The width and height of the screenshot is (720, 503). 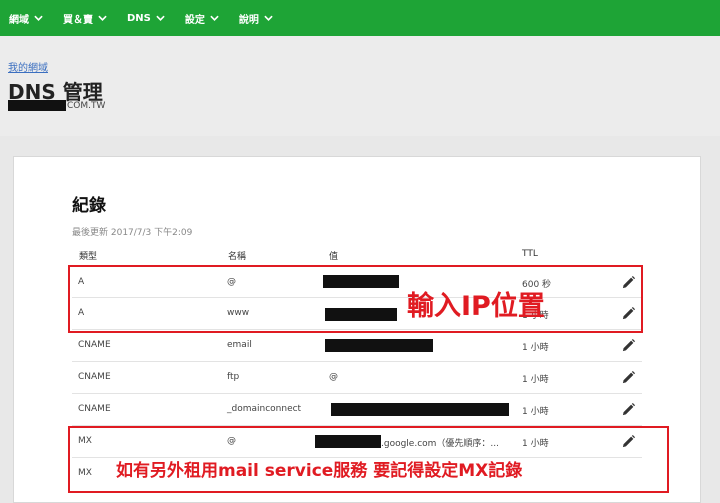 I want to click on nav-label: DNS, so click(x=139, y=18).